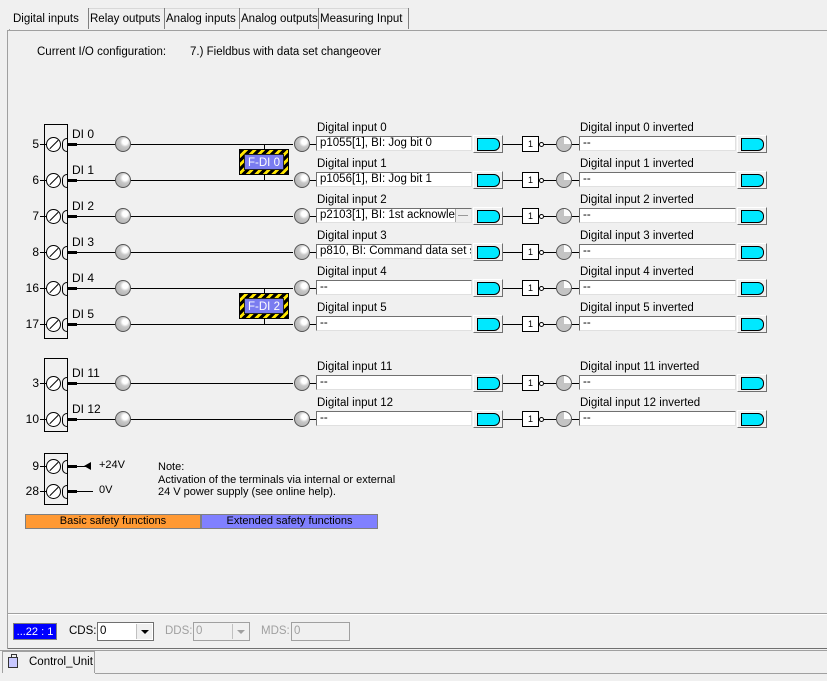 This screenshot has width=827, height=681. Describe the element at coordinates (394, 251) in the screenshot. I see `digital-input-connection-field: p810, BI: Command data set selection` at that location.